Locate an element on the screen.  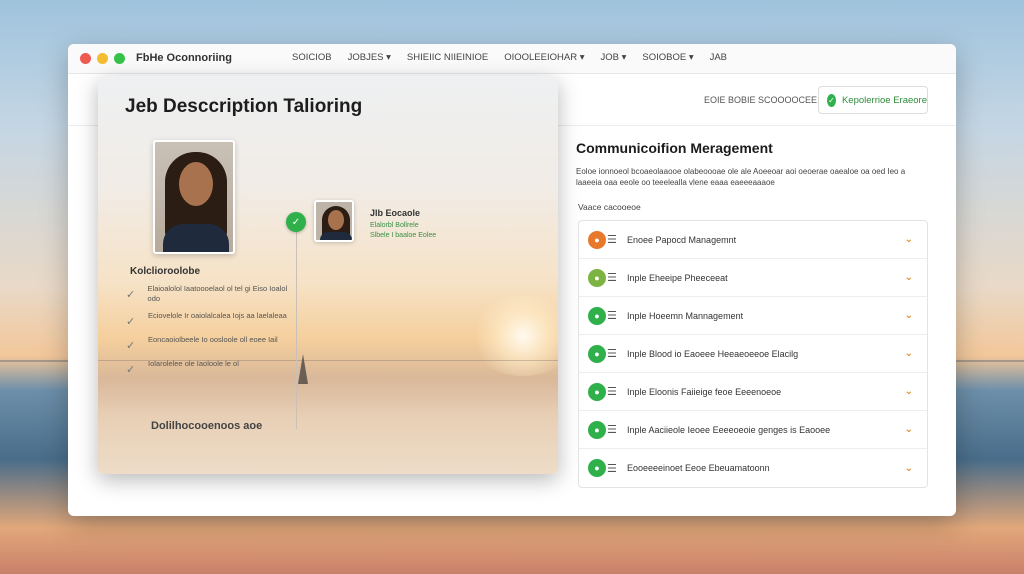
candidate-meta-line: Elalorbl Bollrele is located at coordinates (394, 225).